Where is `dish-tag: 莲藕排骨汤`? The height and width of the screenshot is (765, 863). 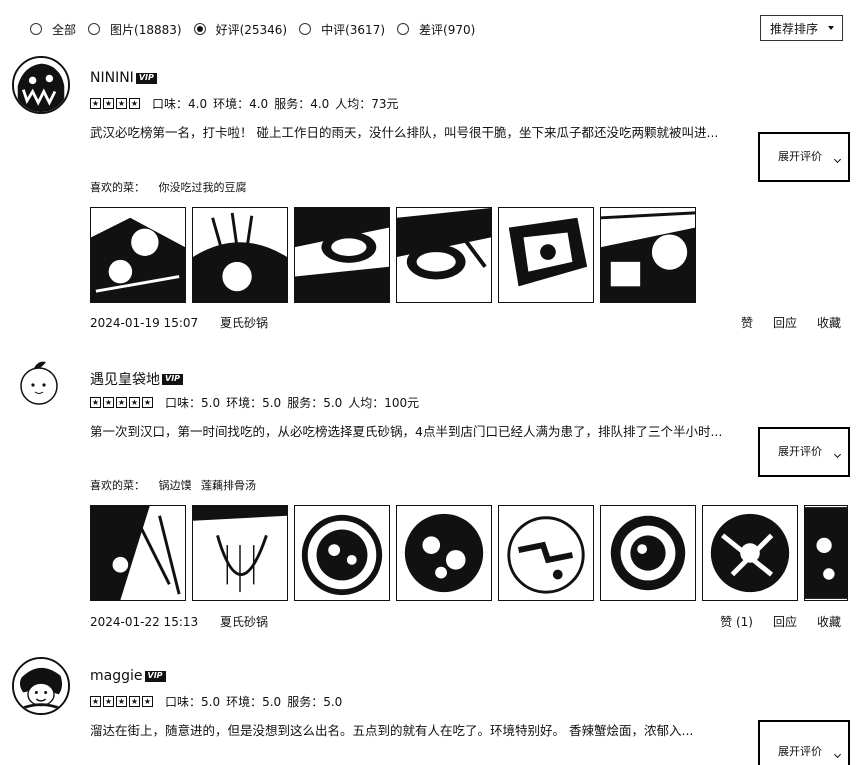 dish-tag: 莲藕排骨汤 is located at coordinates (228, 485).